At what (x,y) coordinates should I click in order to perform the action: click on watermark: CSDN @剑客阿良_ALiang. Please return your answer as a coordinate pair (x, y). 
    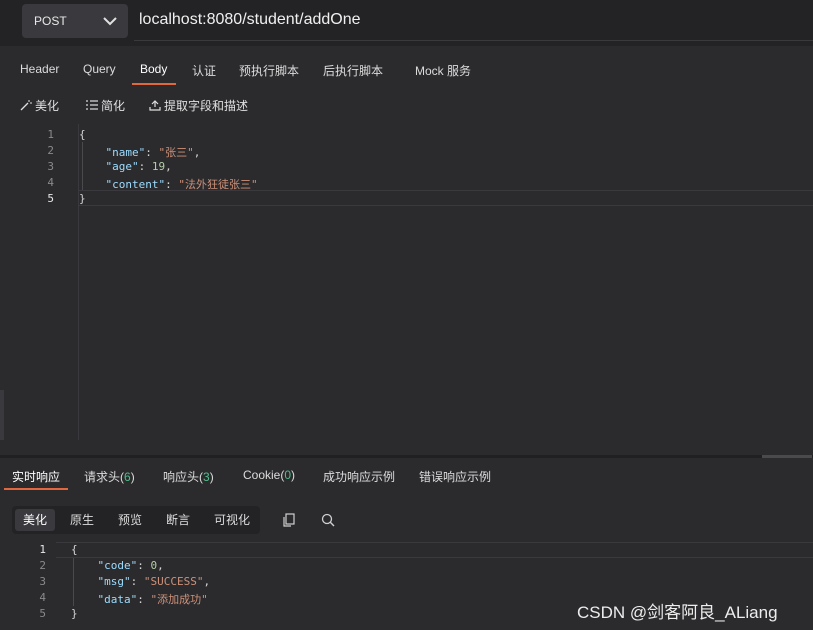
    Looking at the image, I should click on (677, 612).